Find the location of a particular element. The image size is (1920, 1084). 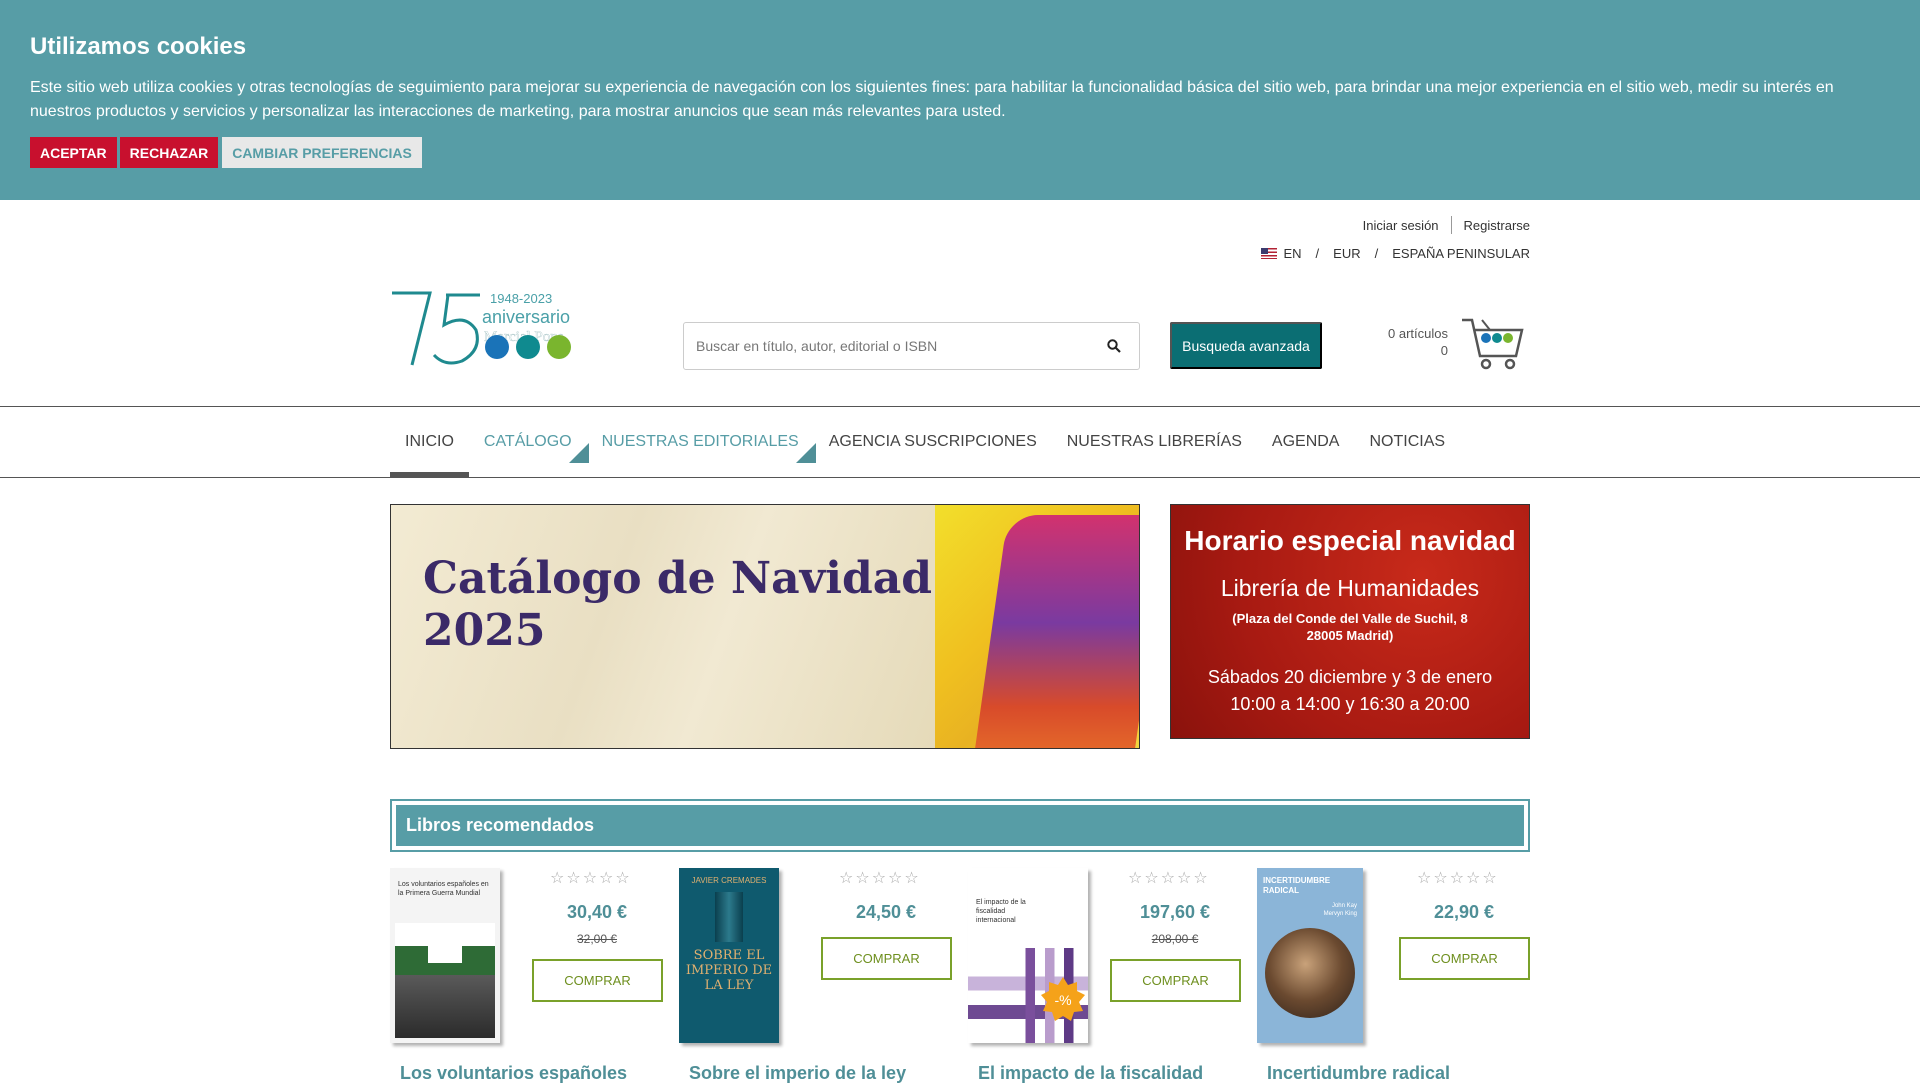

nav-label: CATÁLOGO is located at coordinates (527, 441).